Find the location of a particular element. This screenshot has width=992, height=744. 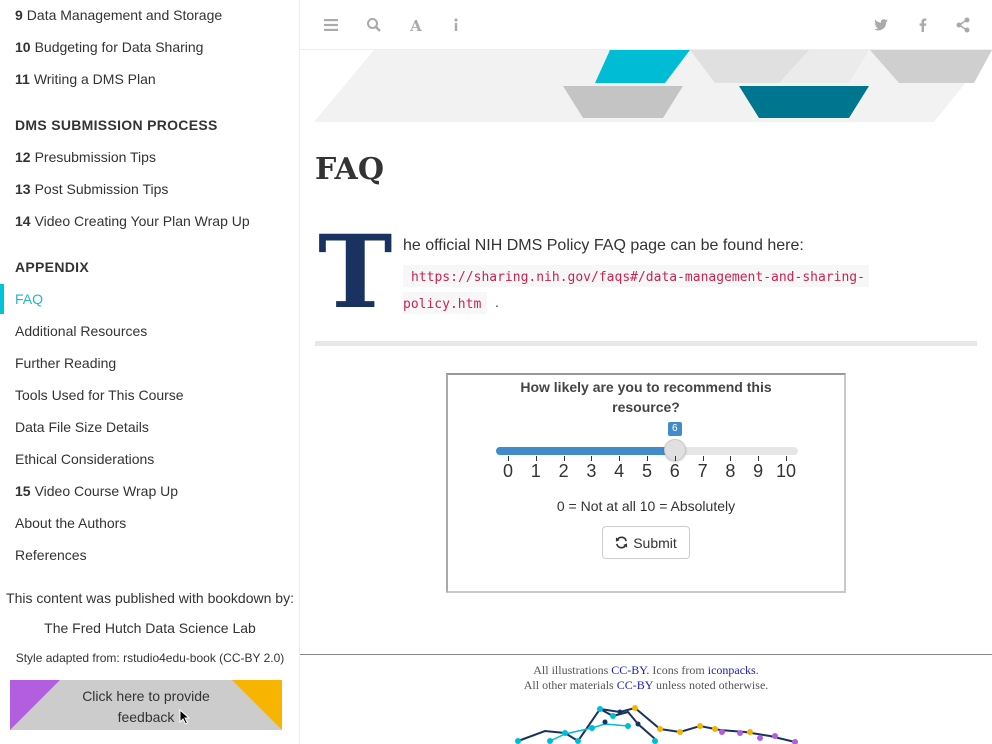

sidebar-item-tools-used: Tools Used for This Course is located at coordinates (99, 395).